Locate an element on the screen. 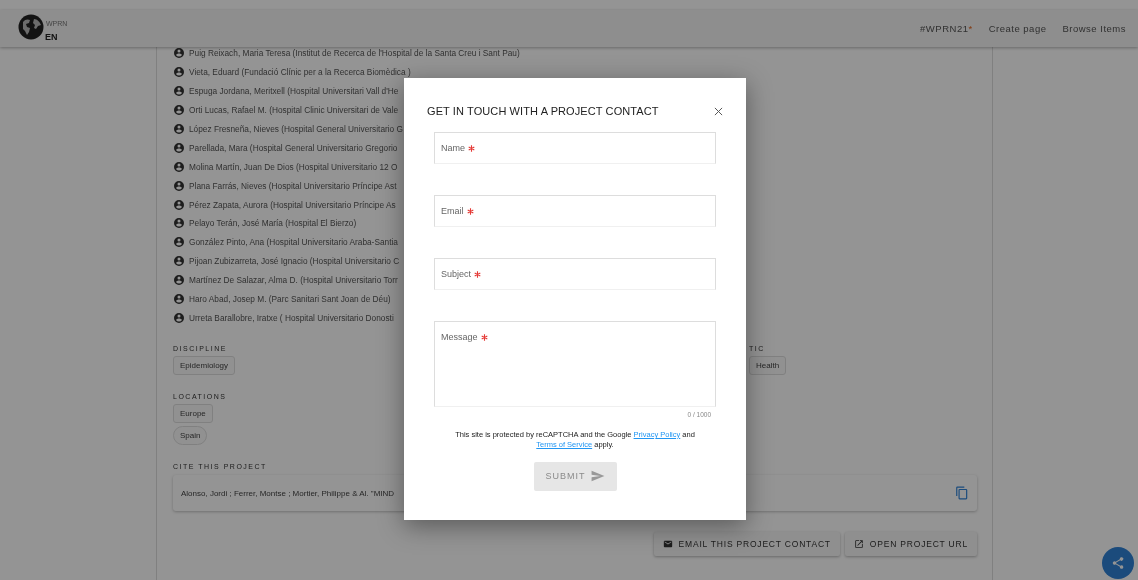  tag-chip: Spain is located at coordinates (190, 436).